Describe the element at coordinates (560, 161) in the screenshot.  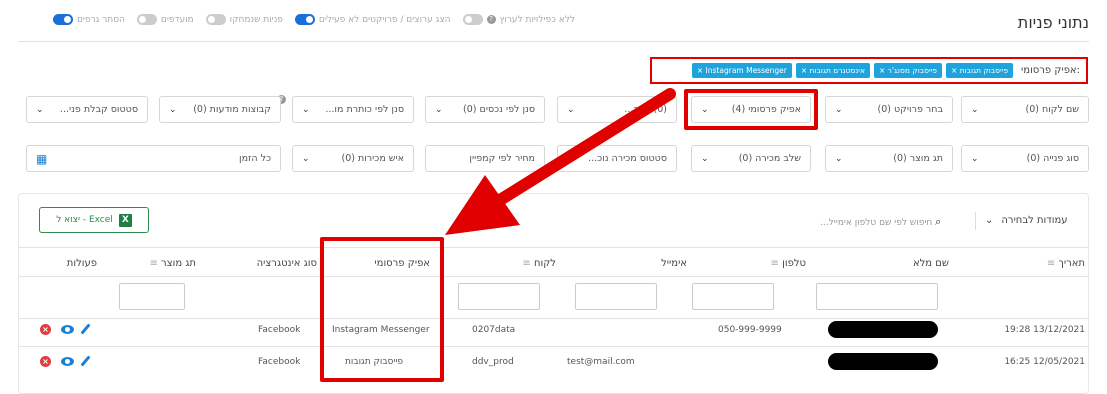
I see `annotation-arrow-icon` at that location.